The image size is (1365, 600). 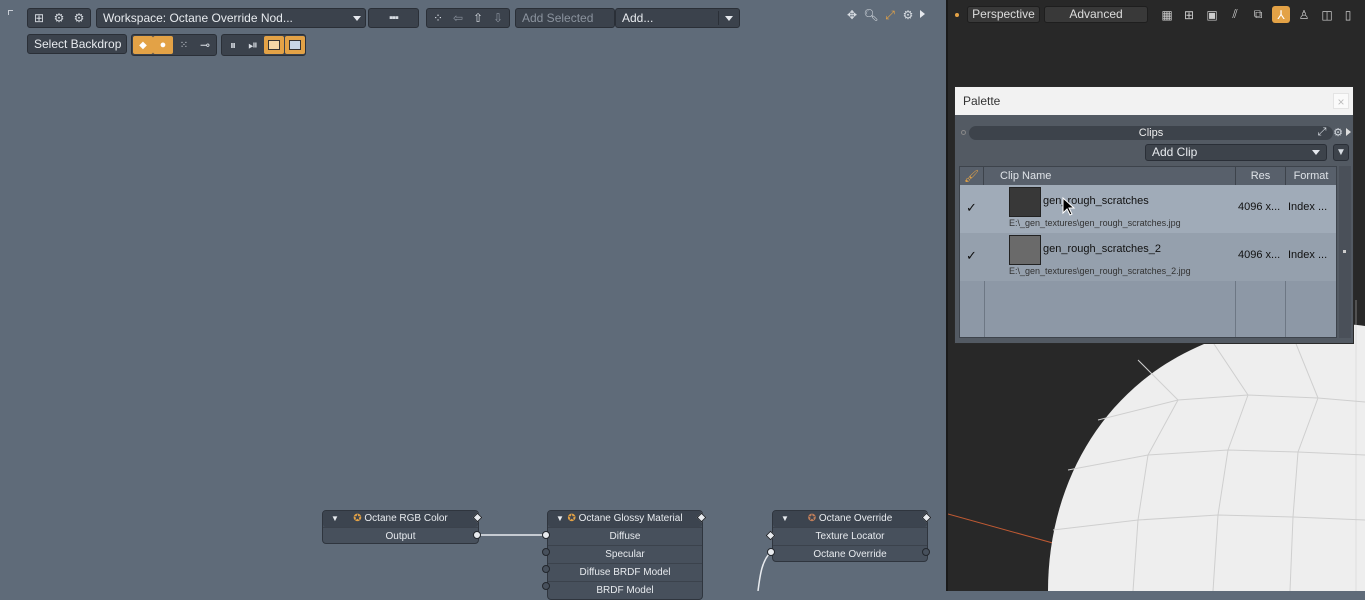 I want to click on perspective-label: Perspective, so click(x=1003, y=14).